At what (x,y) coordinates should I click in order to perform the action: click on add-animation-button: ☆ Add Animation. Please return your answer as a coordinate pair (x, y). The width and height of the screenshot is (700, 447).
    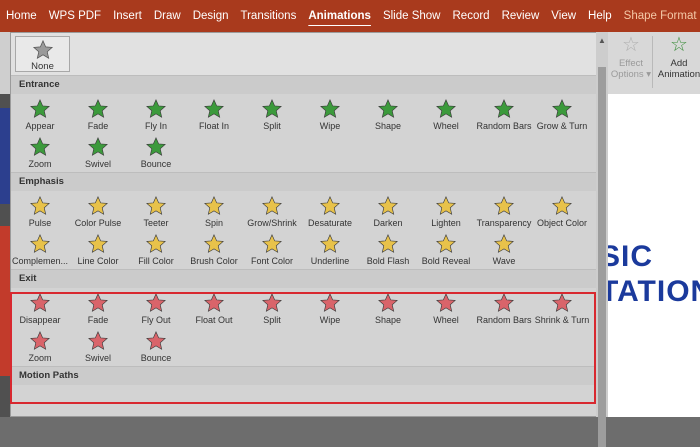
    Looking at the image, I should click on (678, 56).